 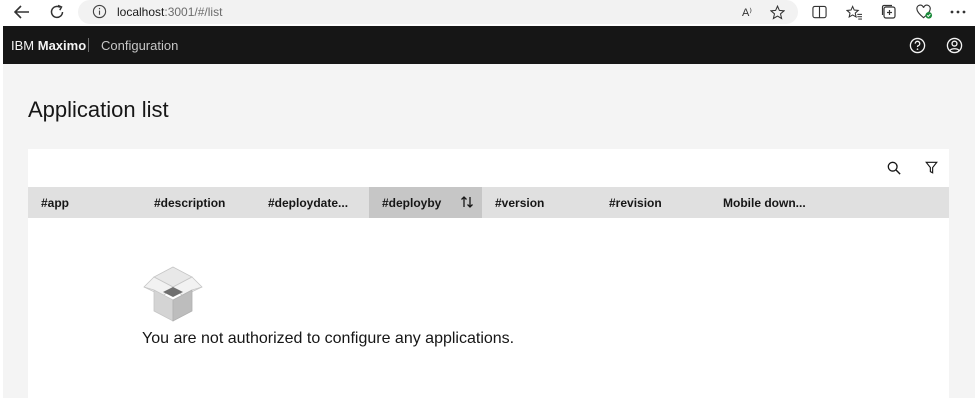 What do you see at coordinates (954, 45) in the screenshot?
I see `user-profile-icon` at bounding box center [954, 45].